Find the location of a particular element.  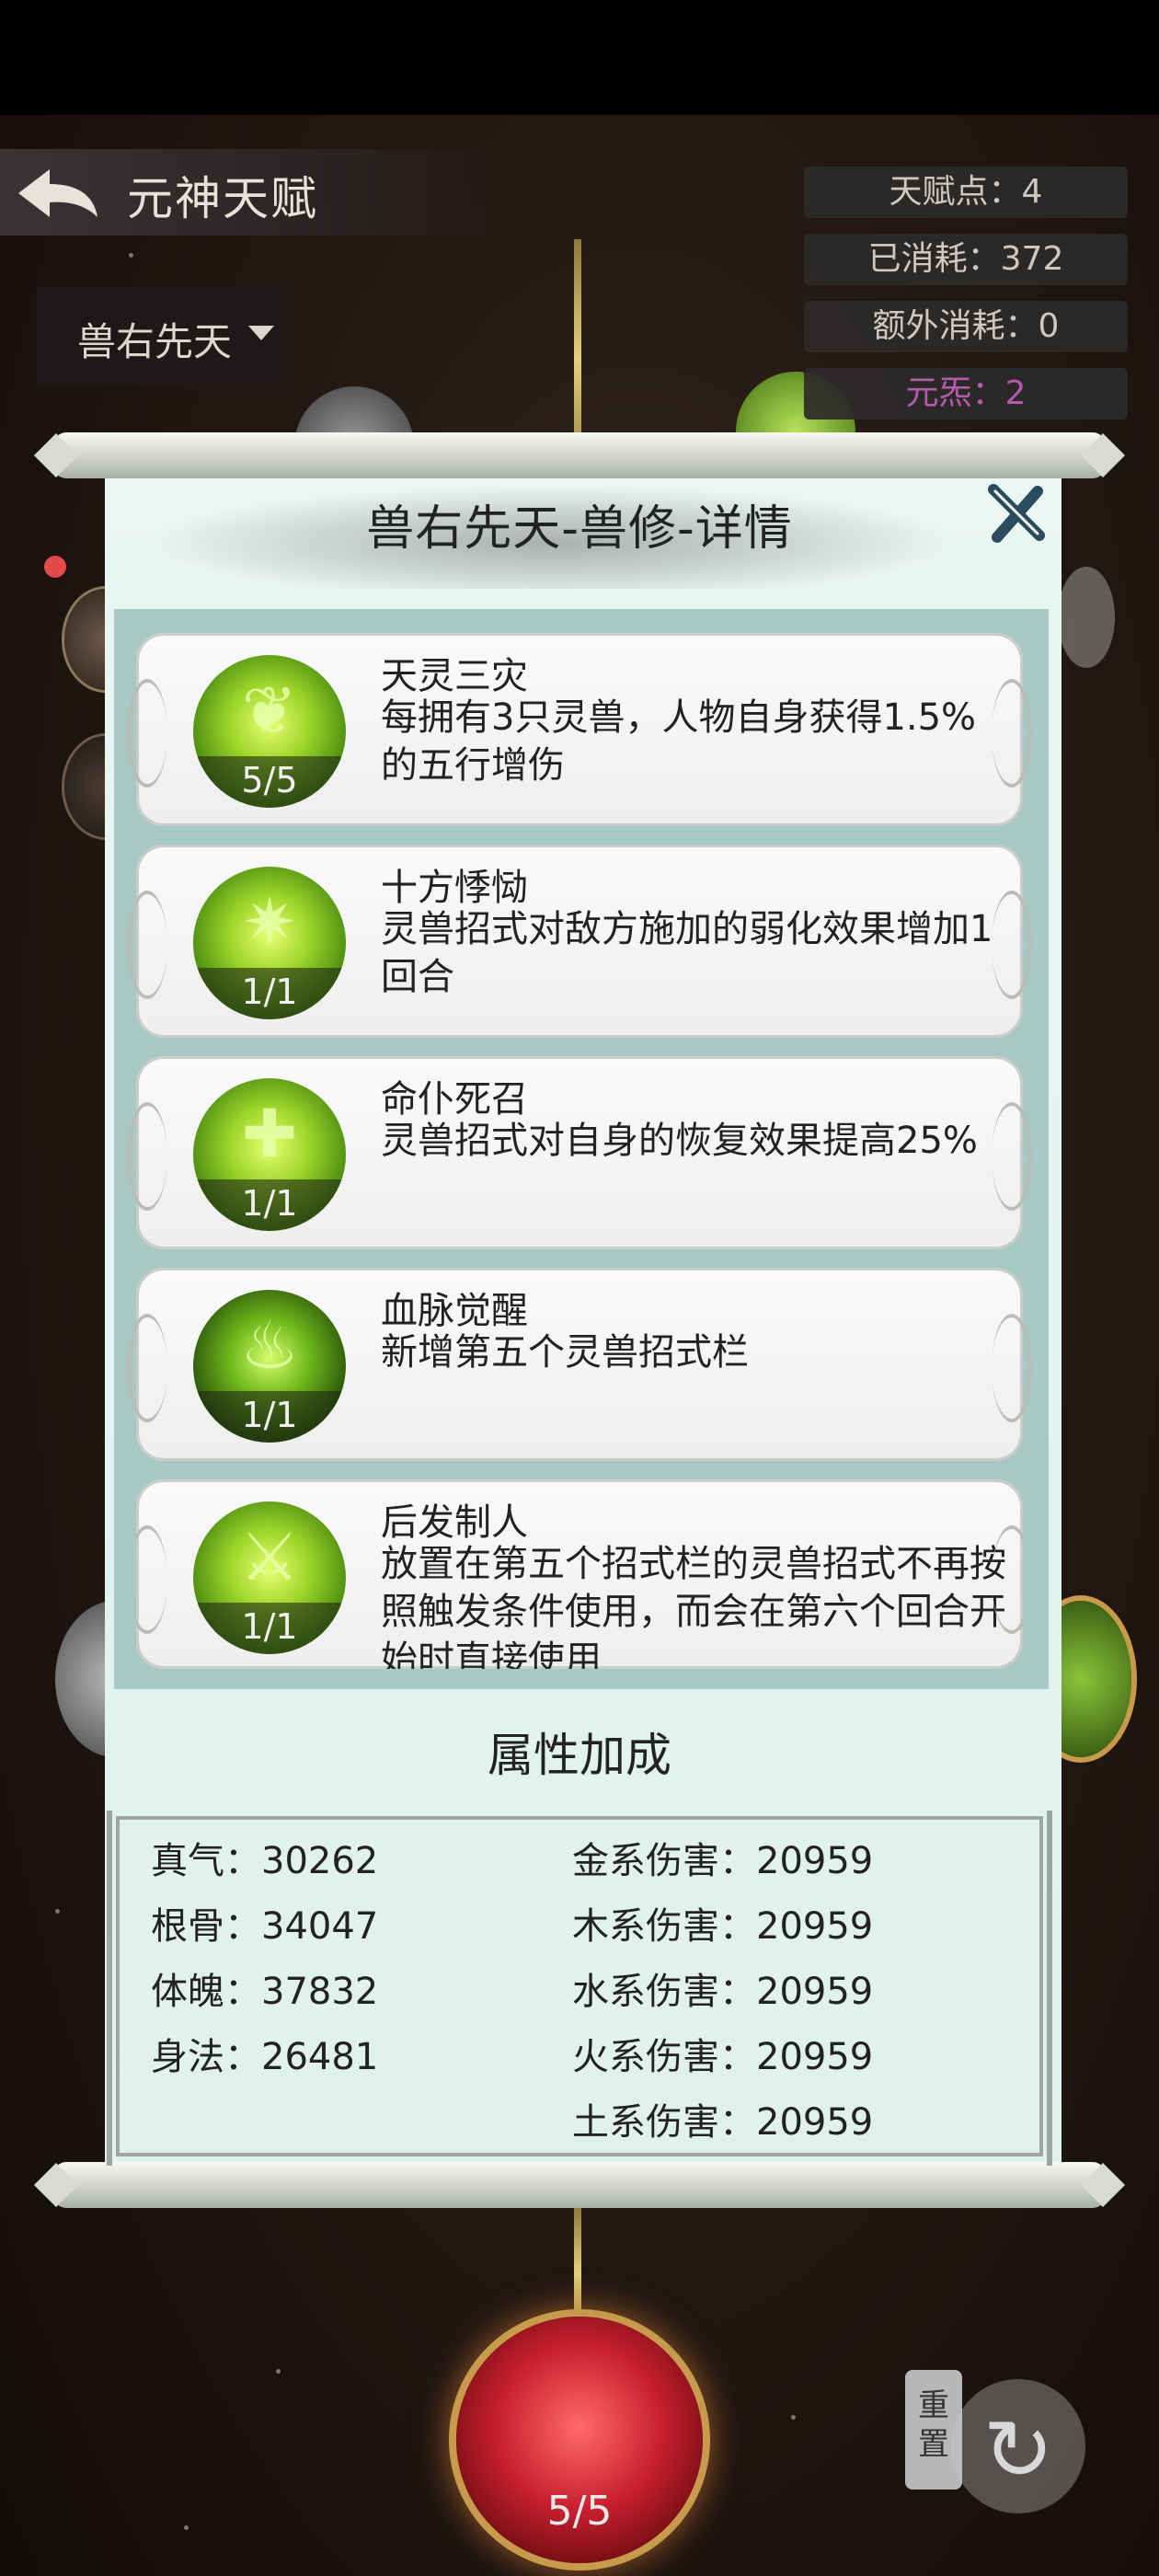

attributes-title: 属性加成 is located at coordinates (579, 1755).